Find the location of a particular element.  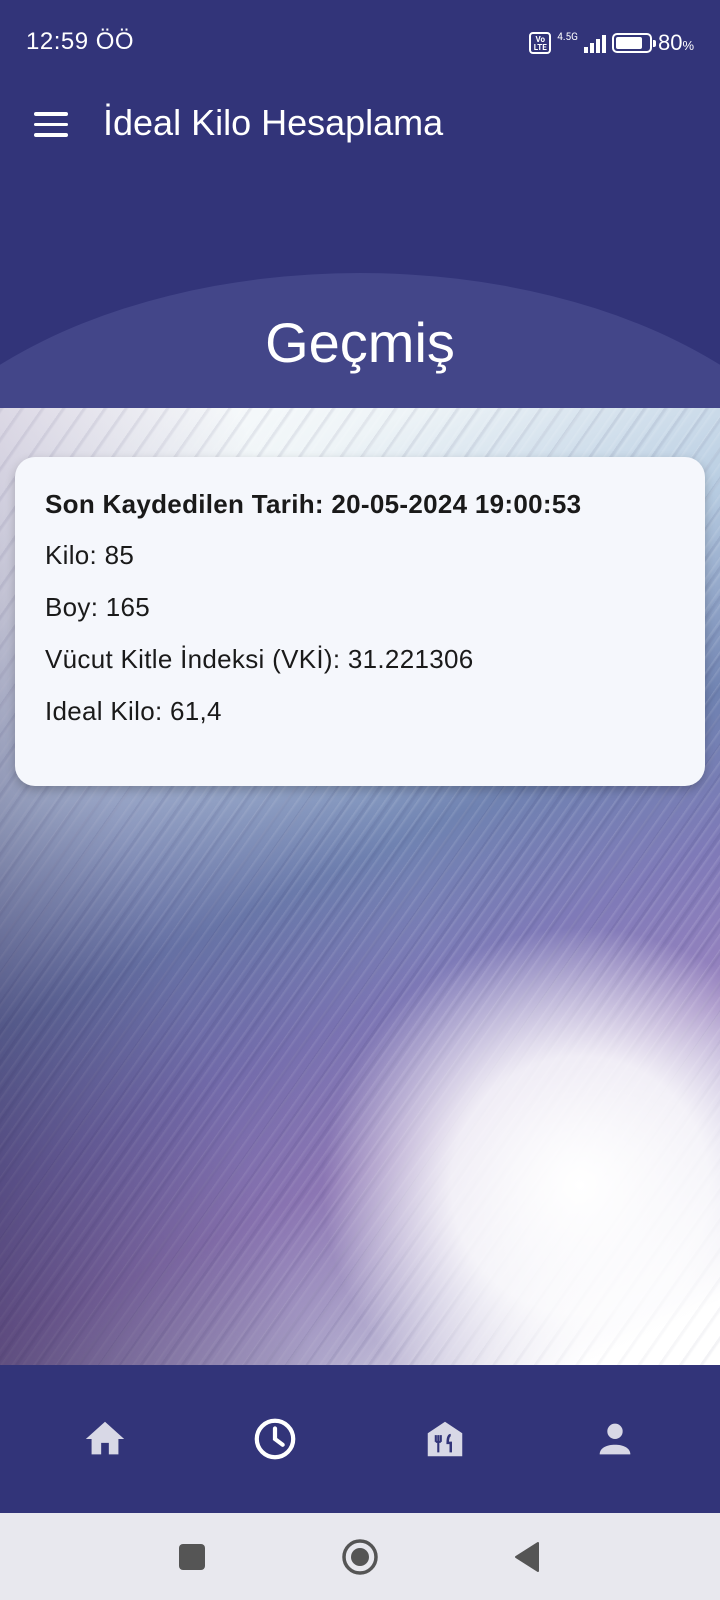

status-bar: 12:59 ÖÖ Vo LTE 4.5G 80% is located at coordinates (360, 44).